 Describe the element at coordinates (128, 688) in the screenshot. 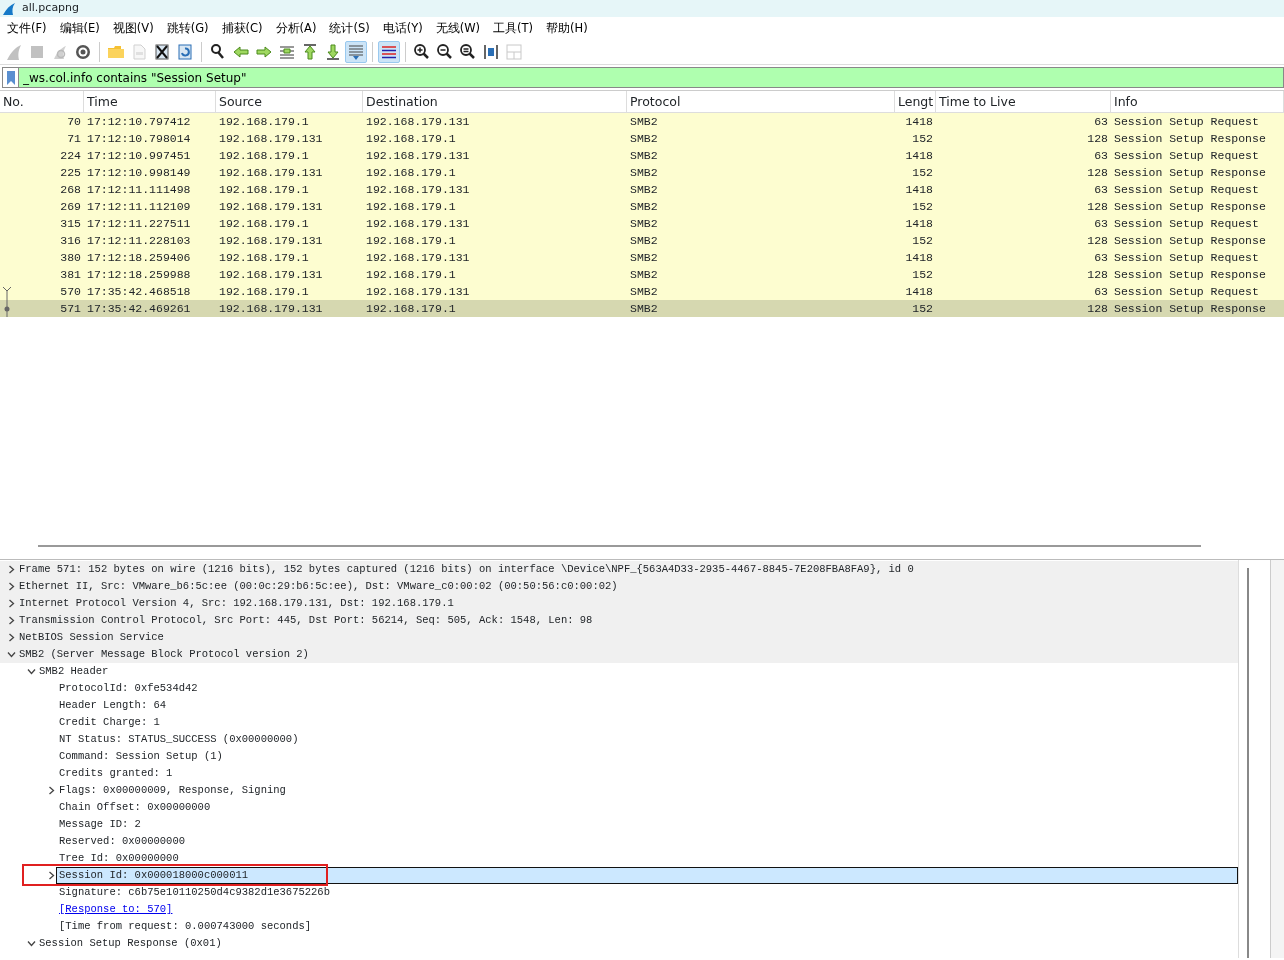

I see `tree-item: ProtocolId: 0xfe534d42` at that location.